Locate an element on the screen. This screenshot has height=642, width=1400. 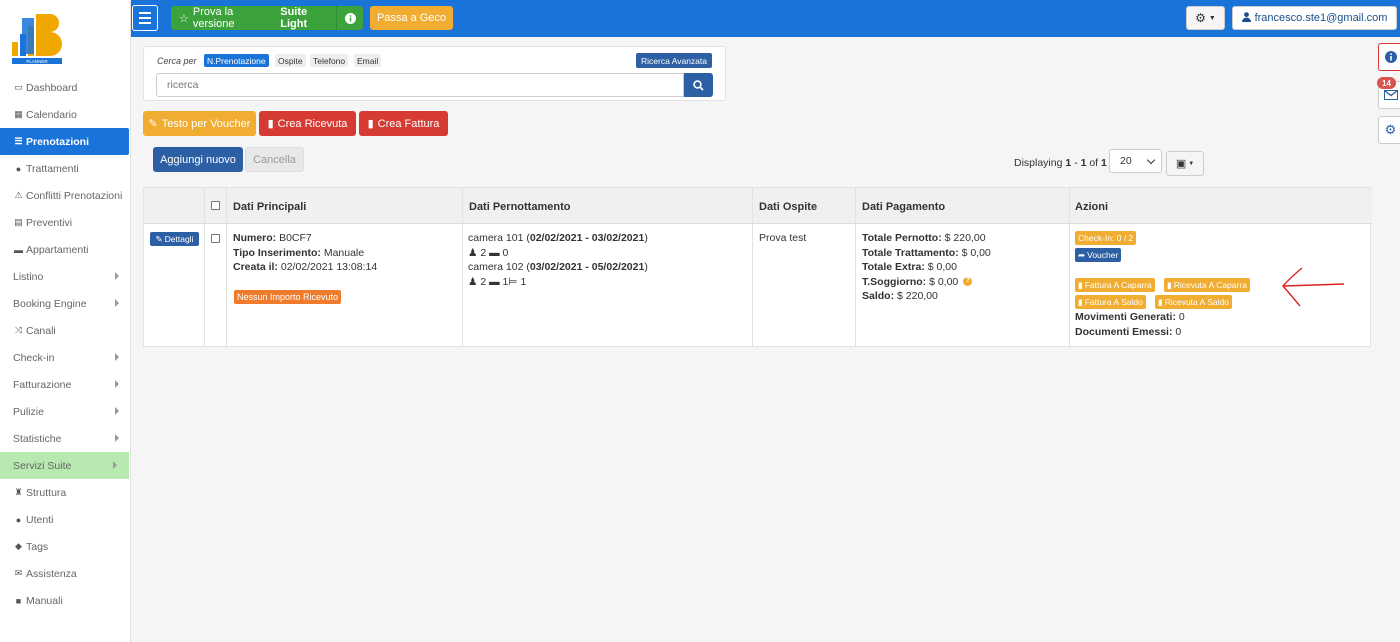
crea-fattura-button: ▮ Crea Fattura is located at coordinates (403, 123).